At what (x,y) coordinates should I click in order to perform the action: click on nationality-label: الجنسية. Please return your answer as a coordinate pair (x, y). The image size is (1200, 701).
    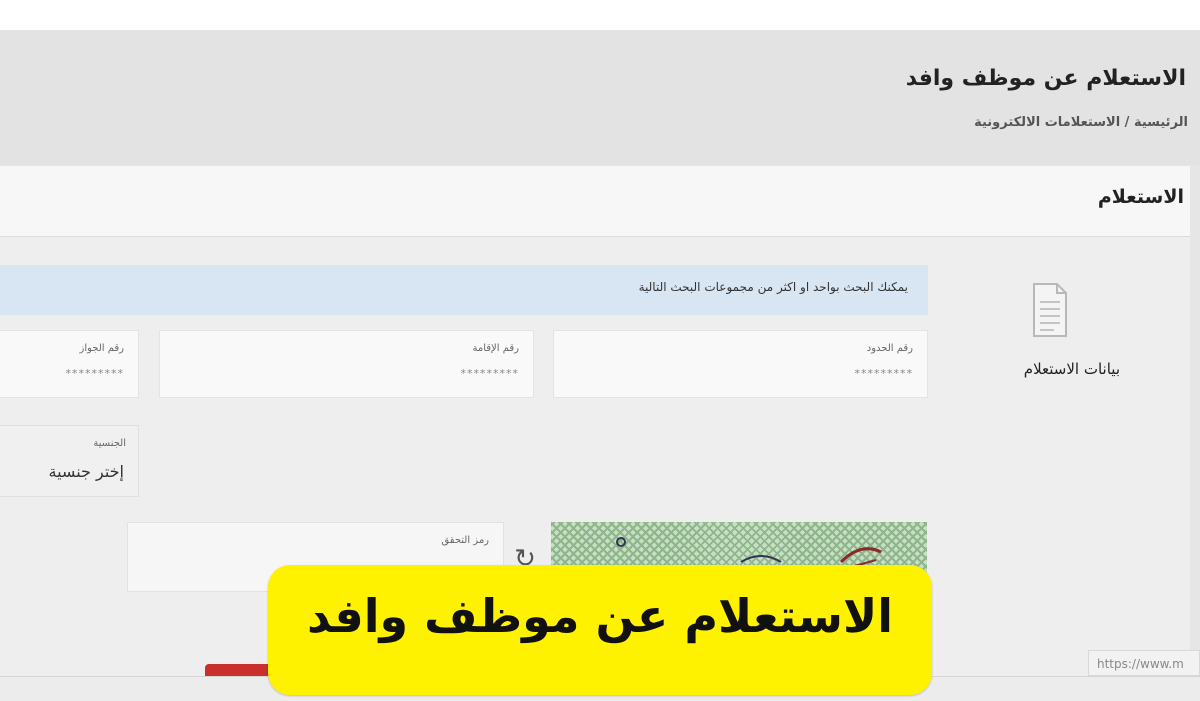
    Looking at the image, I should click on (109, 443).